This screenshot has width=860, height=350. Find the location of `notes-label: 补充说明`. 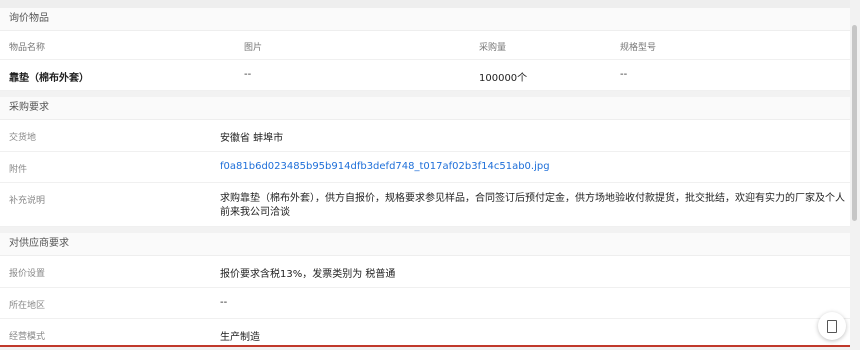

notes-label: 补充说明 is located at coordinates (27, 201).